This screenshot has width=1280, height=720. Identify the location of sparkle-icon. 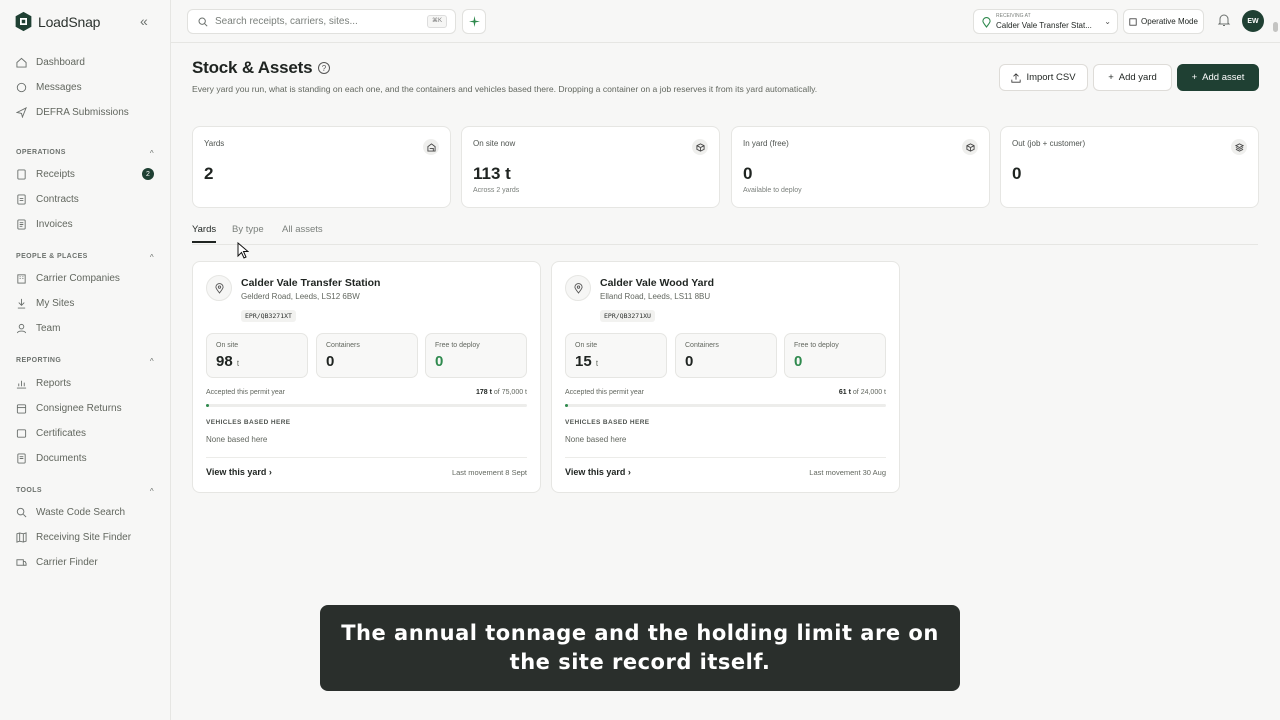
(474, 21).